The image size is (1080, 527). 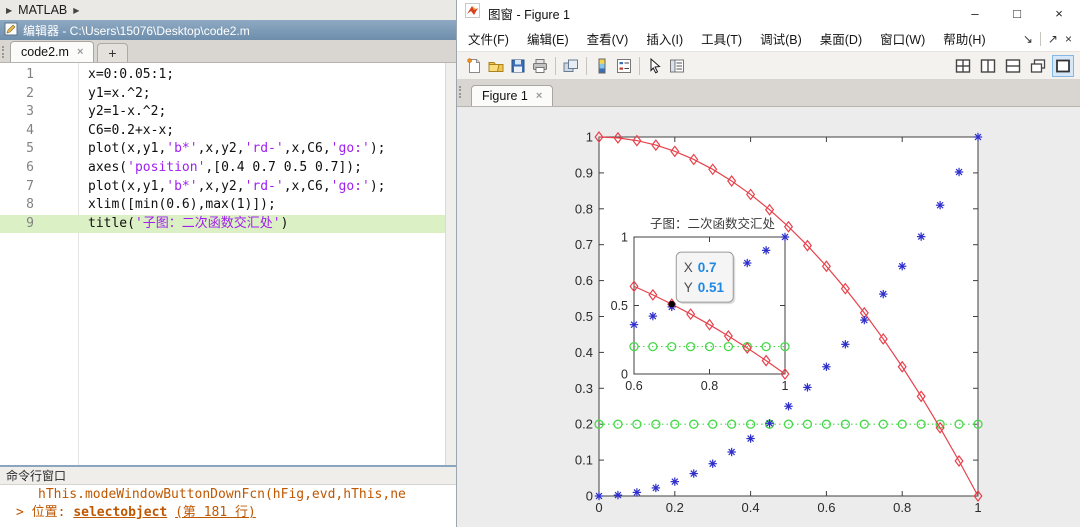 What do you see at coordinates (496, 66) in the screenshot?
I see `open-file-icon` at bounding box center [496, 66].